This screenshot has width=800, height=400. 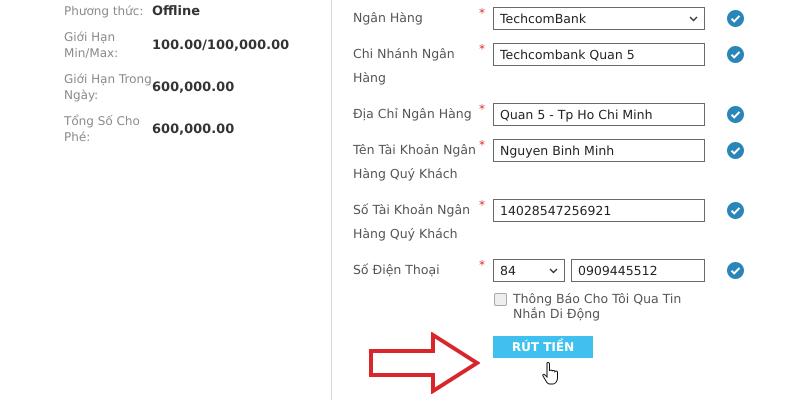 What do you see at coordinates (551, 373) in the screenshot?
I see `hand-cursor-icon` at bounding box center [551, 373].